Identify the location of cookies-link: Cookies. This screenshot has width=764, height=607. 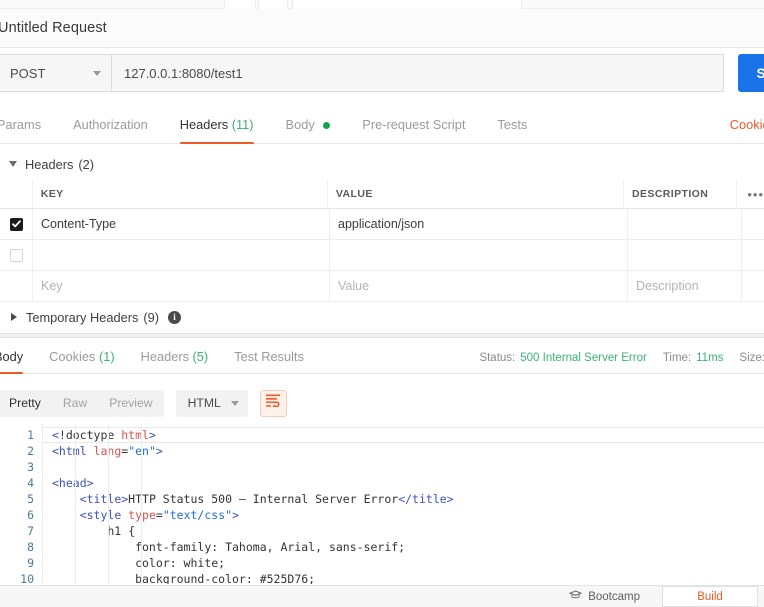
(747, 124).